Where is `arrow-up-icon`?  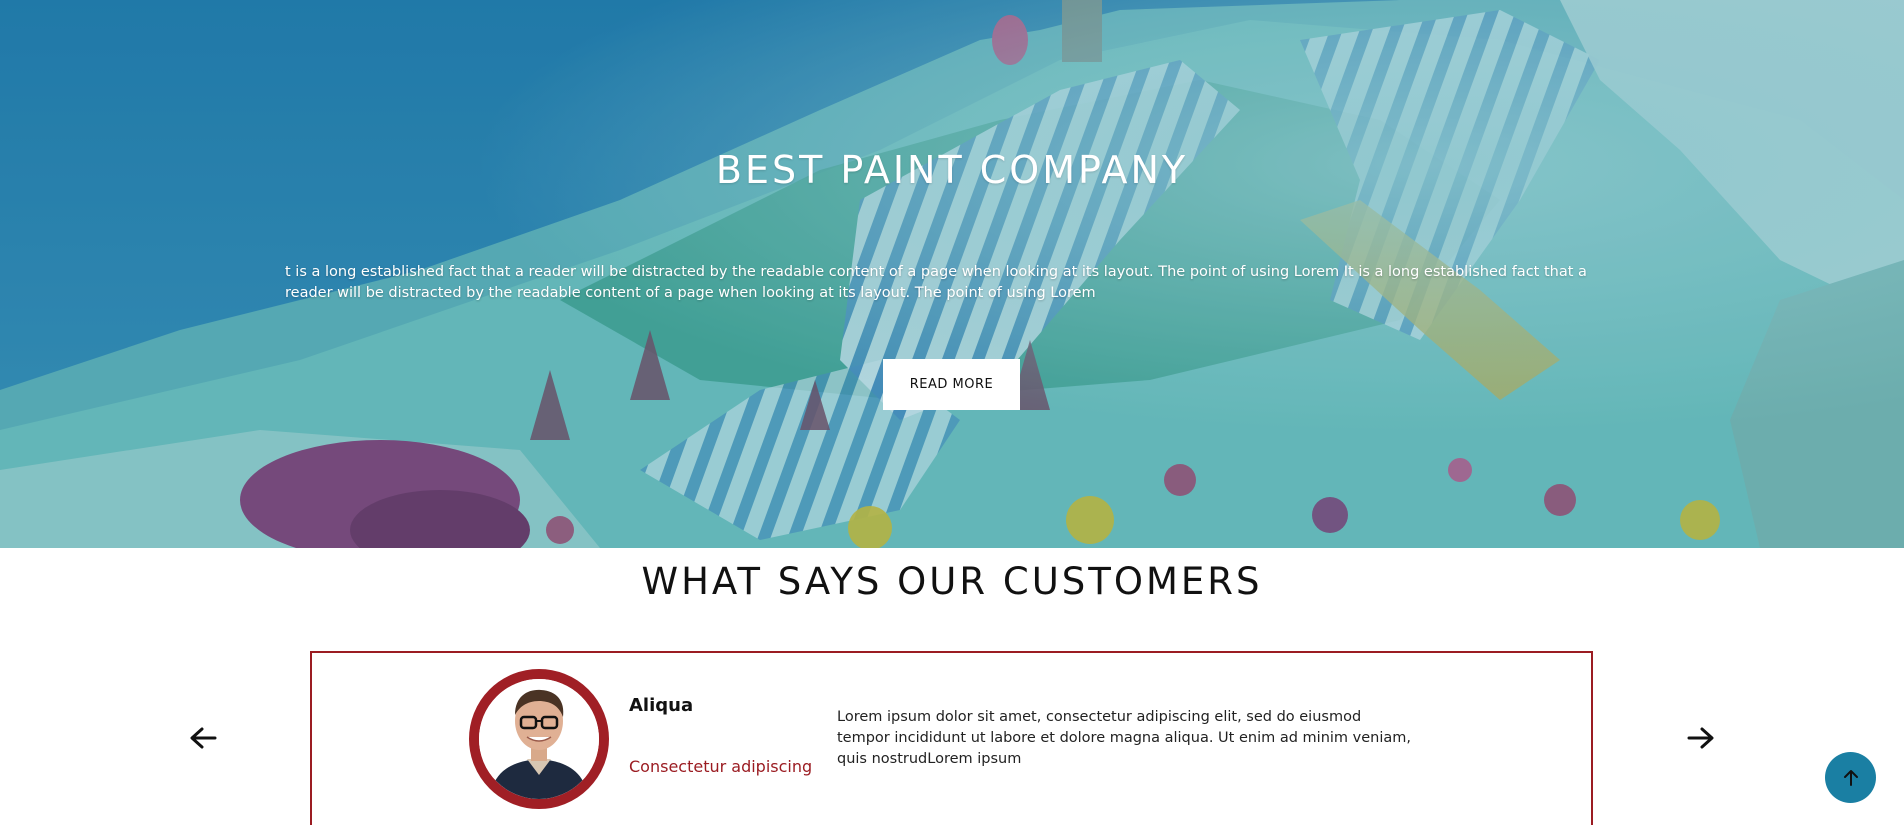
arrow-up-icon is located at coordinates (1850, 777).